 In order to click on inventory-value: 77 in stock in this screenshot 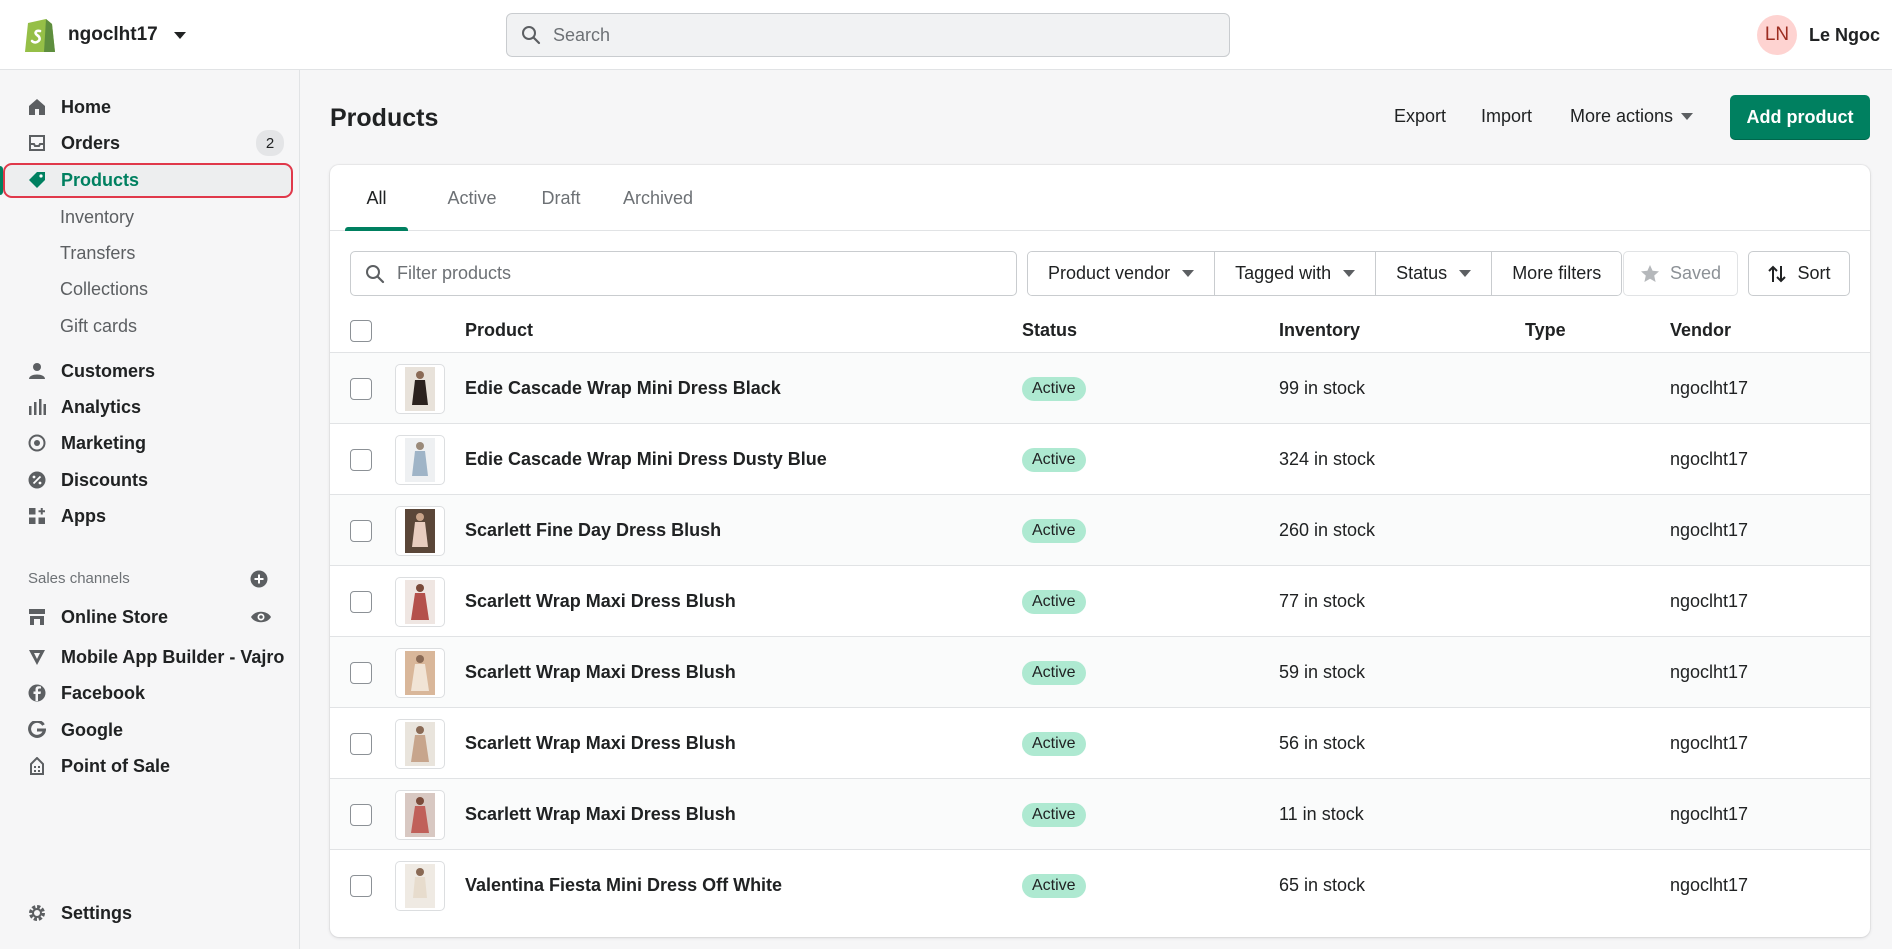, I will do `click(1322, 601)`.